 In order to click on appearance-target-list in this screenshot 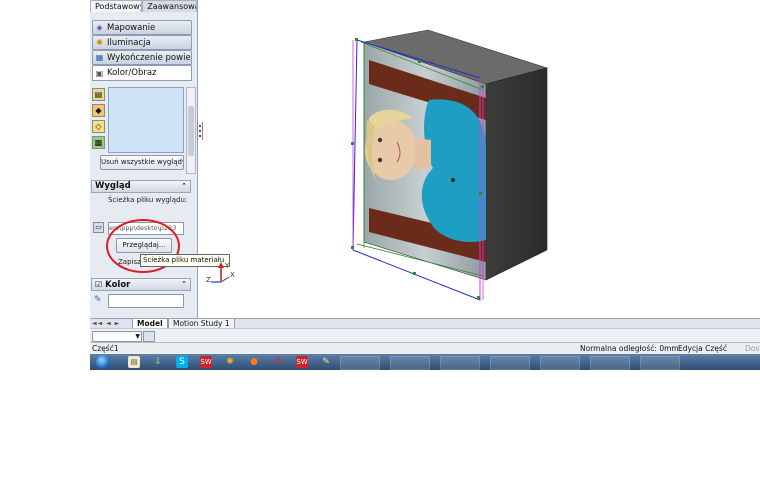, I will do `click(146, 120)`.